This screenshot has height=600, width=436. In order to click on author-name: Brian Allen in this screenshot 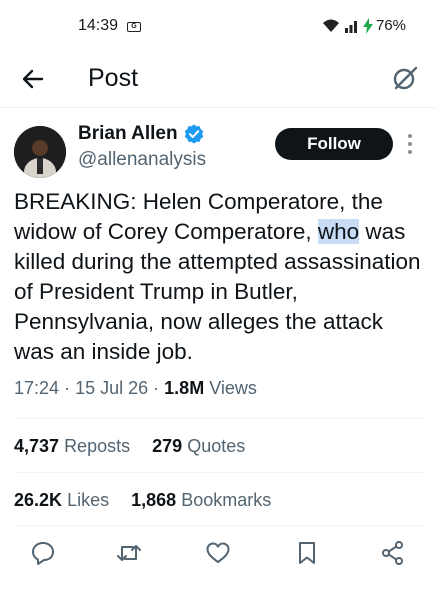, I will do `click(128, 134)`.